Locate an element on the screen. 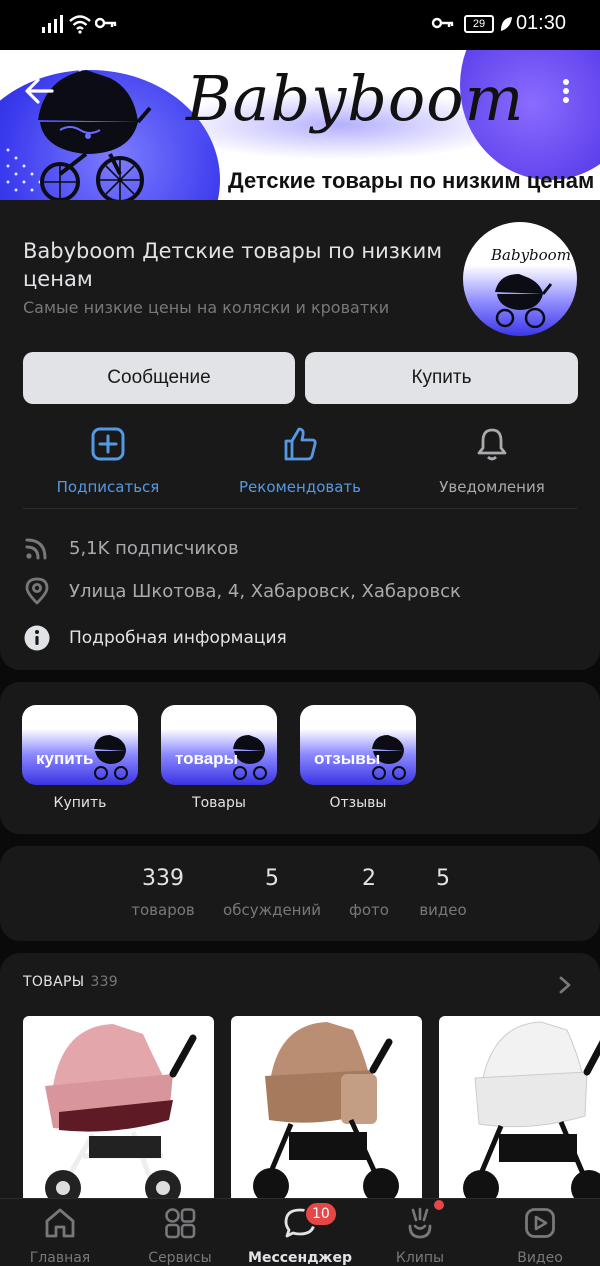 This screenshot has width=600, height=1266. cover-dots is located at coordinates (79, 134).